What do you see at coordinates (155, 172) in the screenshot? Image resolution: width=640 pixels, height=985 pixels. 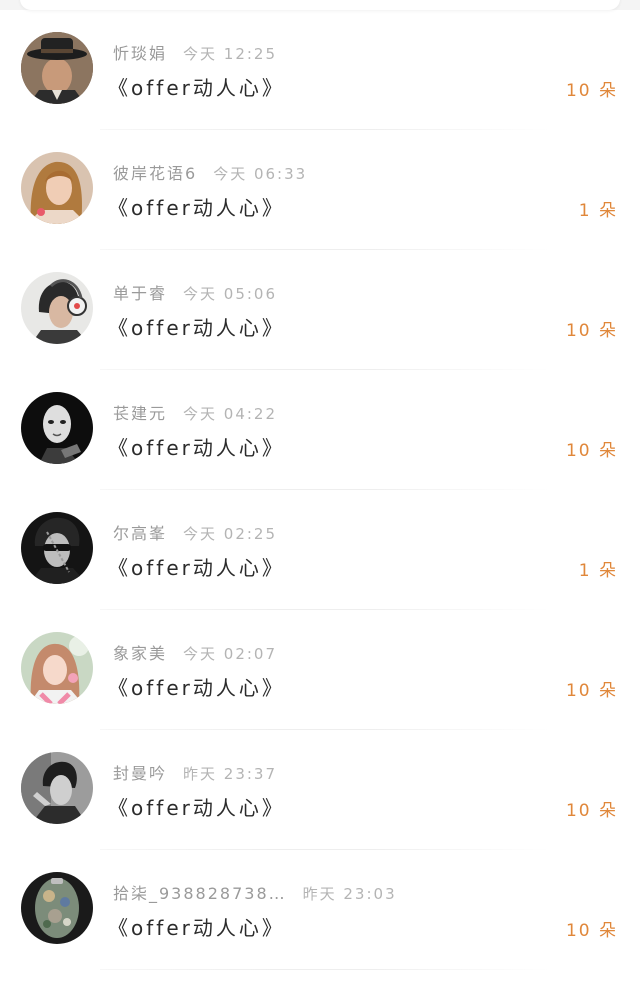 I see `user-name: 彼岸花语6` at bounding box center [155, 172].